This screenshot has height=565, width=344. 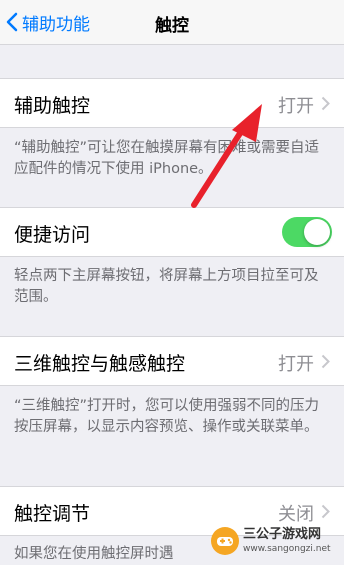 I want to click on assistive-touch-description: “辅助触控”可让您在触摸屏幕有困难或需要自适应配件的情况下使用 iPhone。, so click(x=167, y=158).